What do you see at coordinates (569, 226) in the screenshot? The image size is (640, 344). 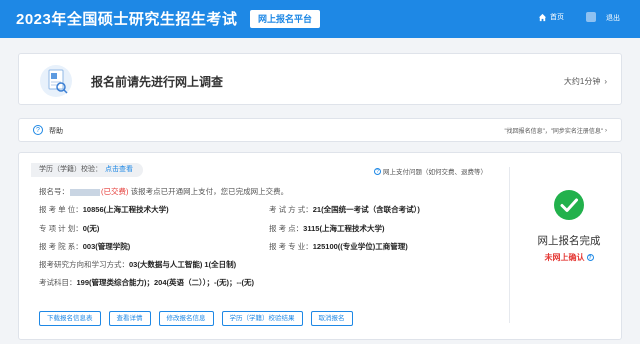 I see `status-panel: 网上报名完成 未网上确认?` at bounding box center [569, 226].